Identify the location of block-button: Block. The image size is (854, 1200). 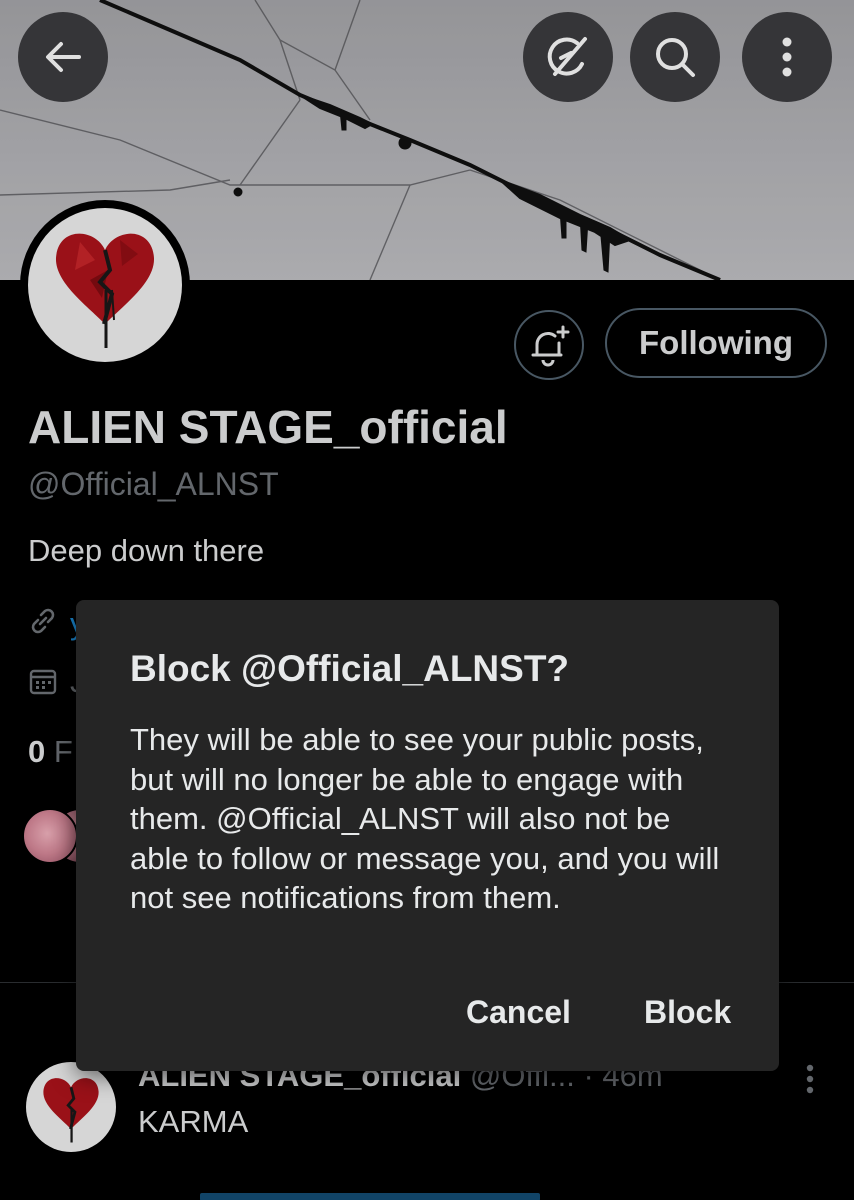
(687, 1012).